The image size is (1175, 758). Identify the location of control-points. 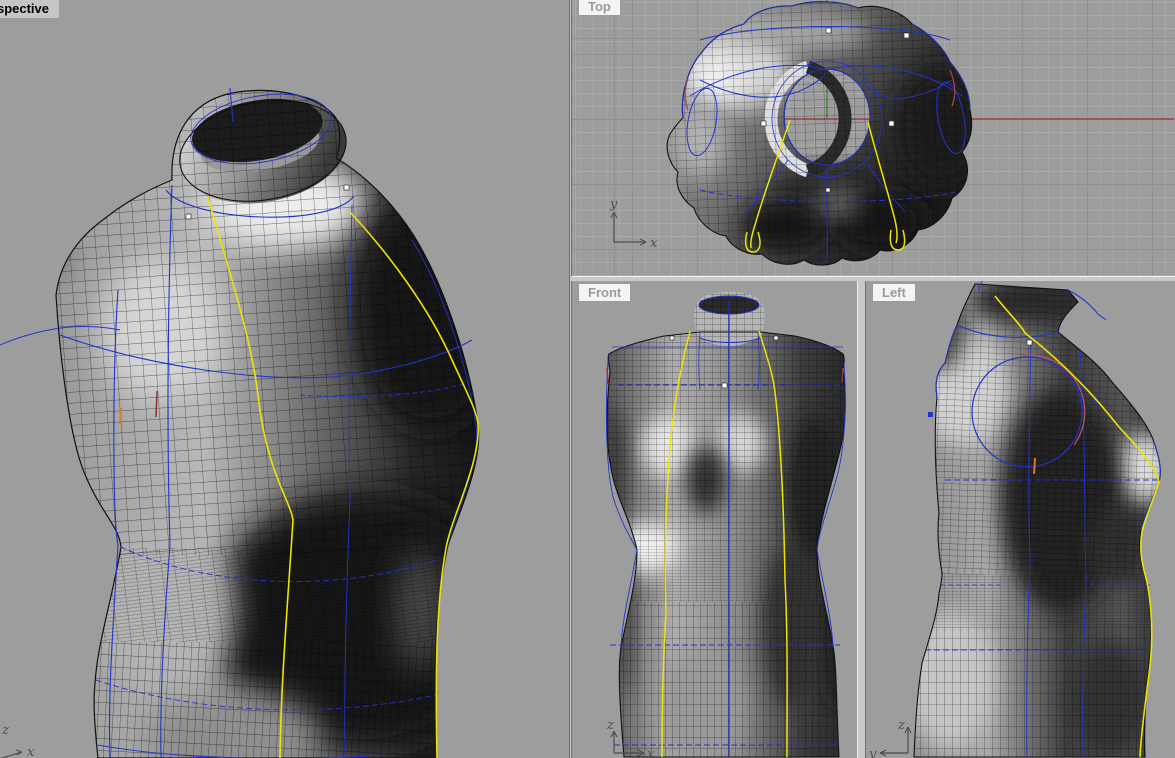
(1029, 342).